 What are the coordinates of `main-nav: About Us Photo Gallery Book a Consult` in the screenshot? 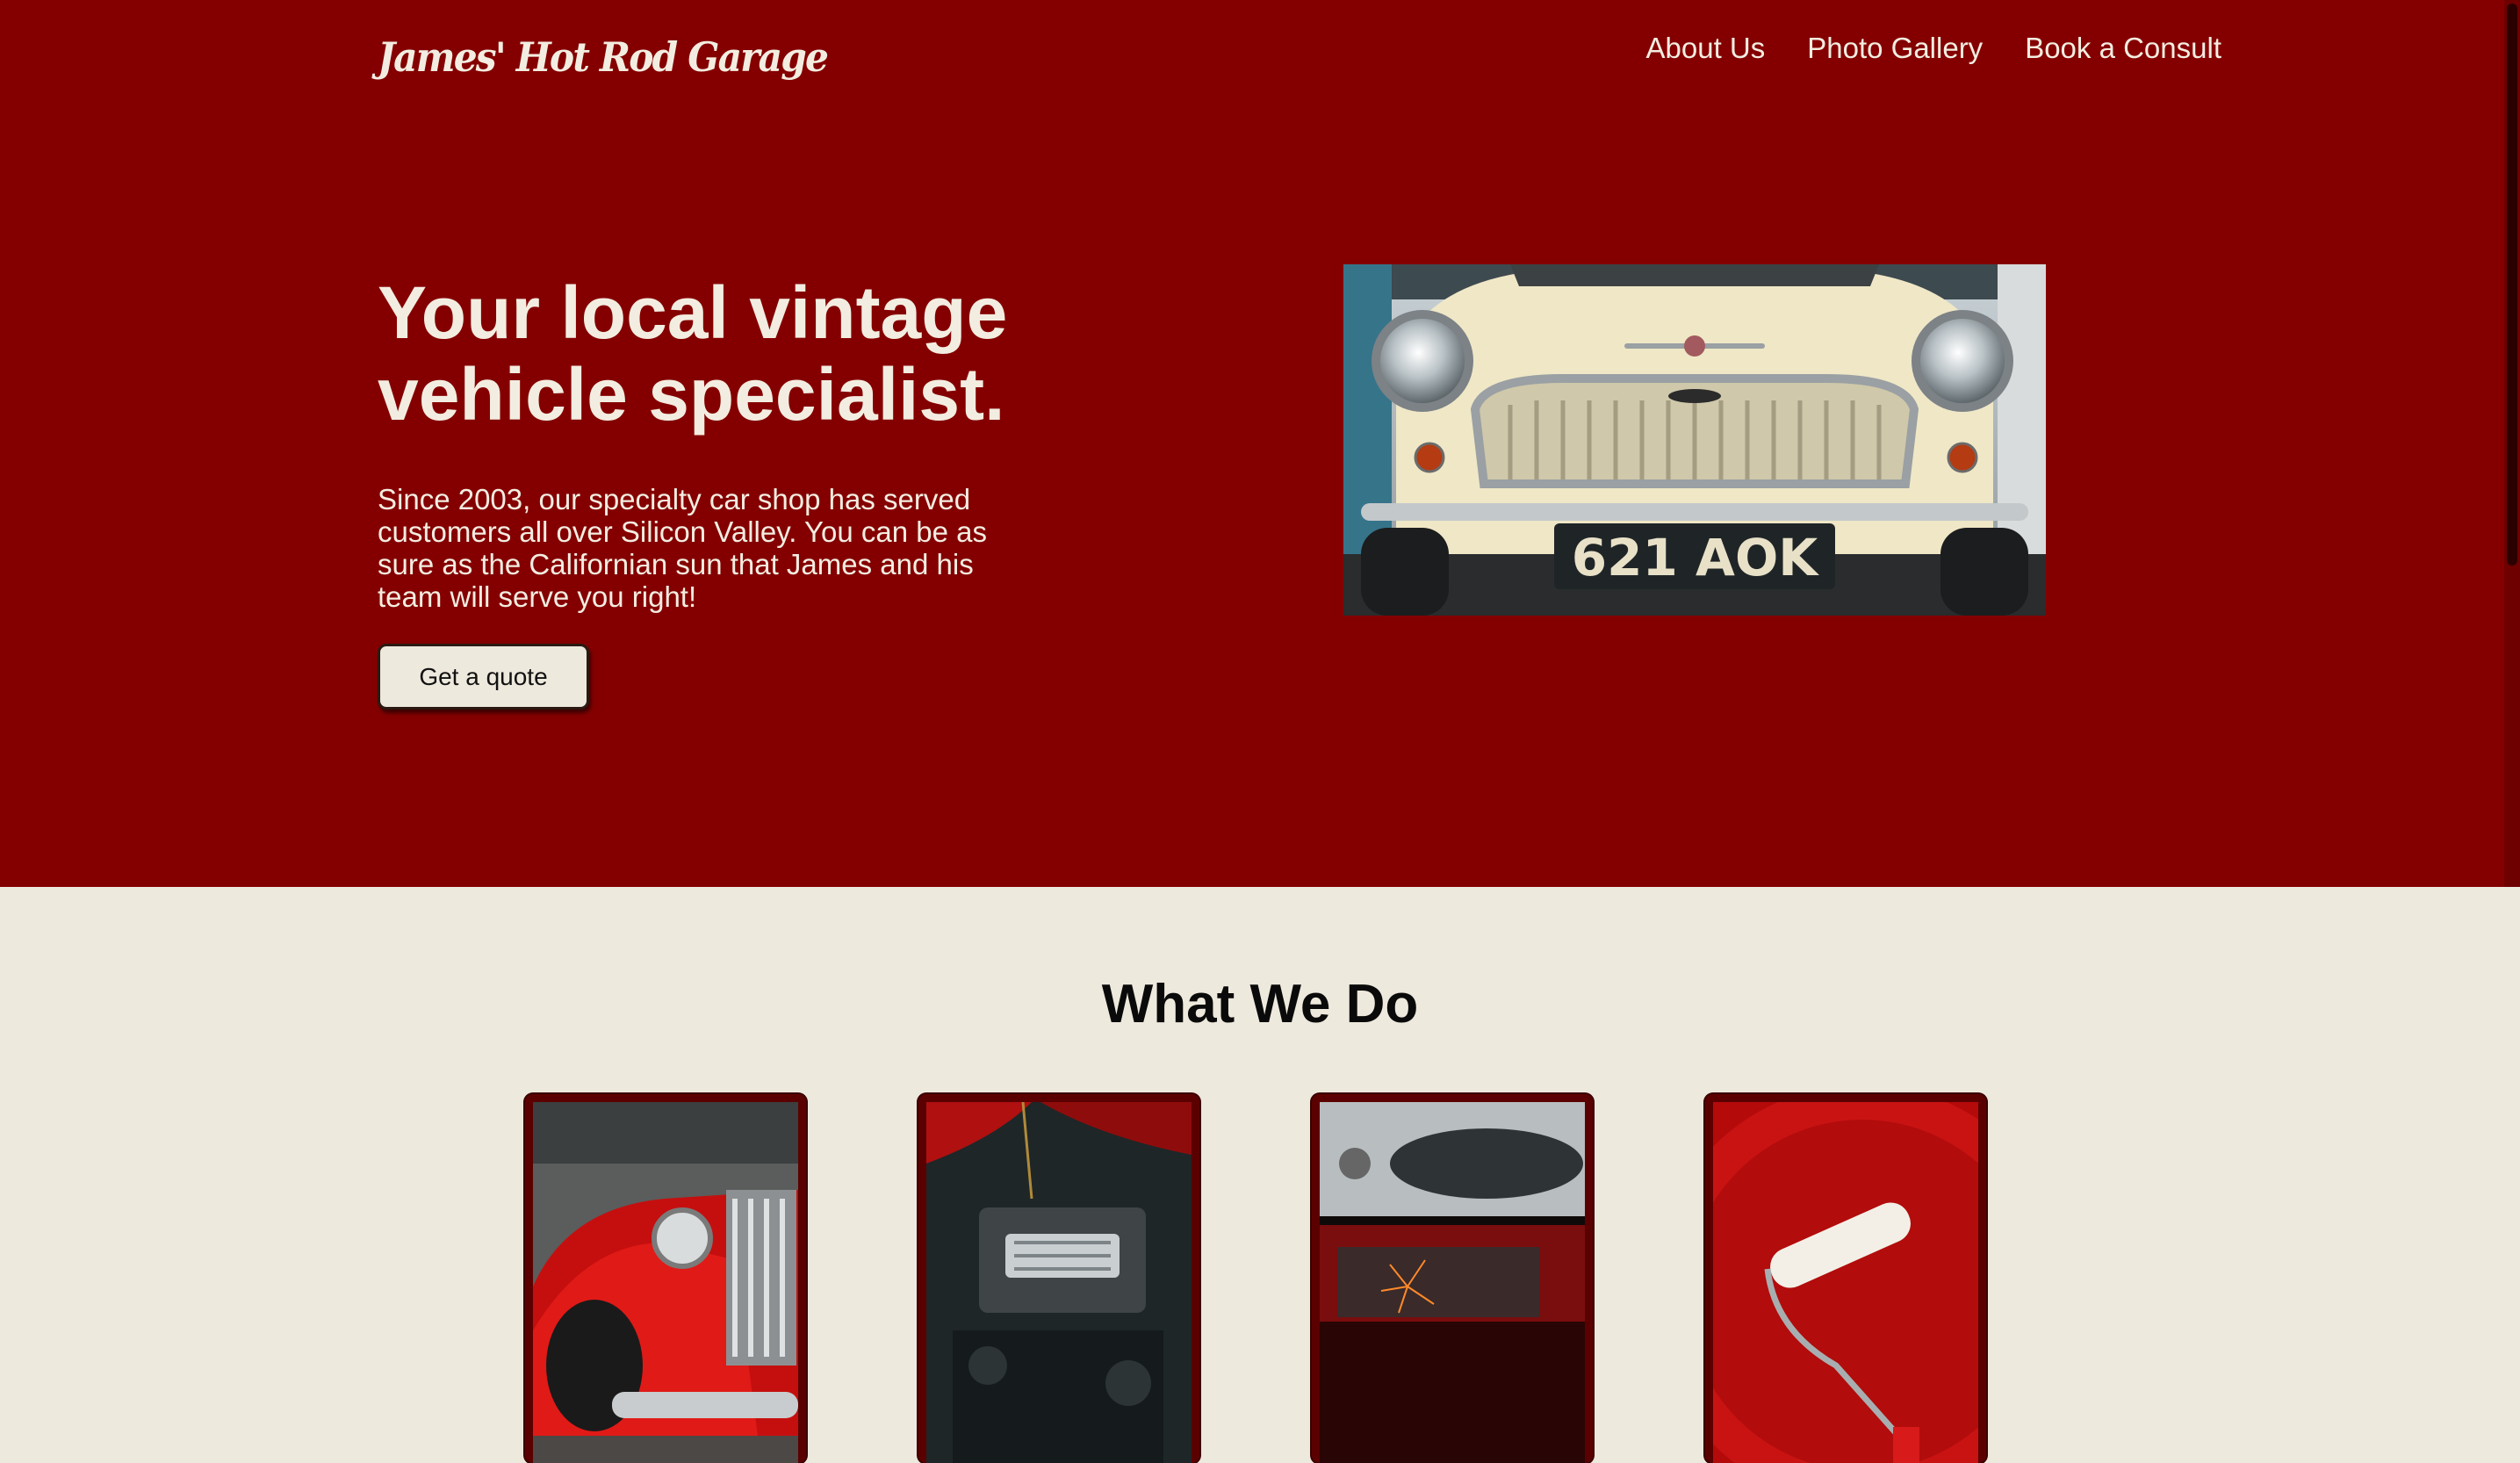 It's located at (1934, 48).